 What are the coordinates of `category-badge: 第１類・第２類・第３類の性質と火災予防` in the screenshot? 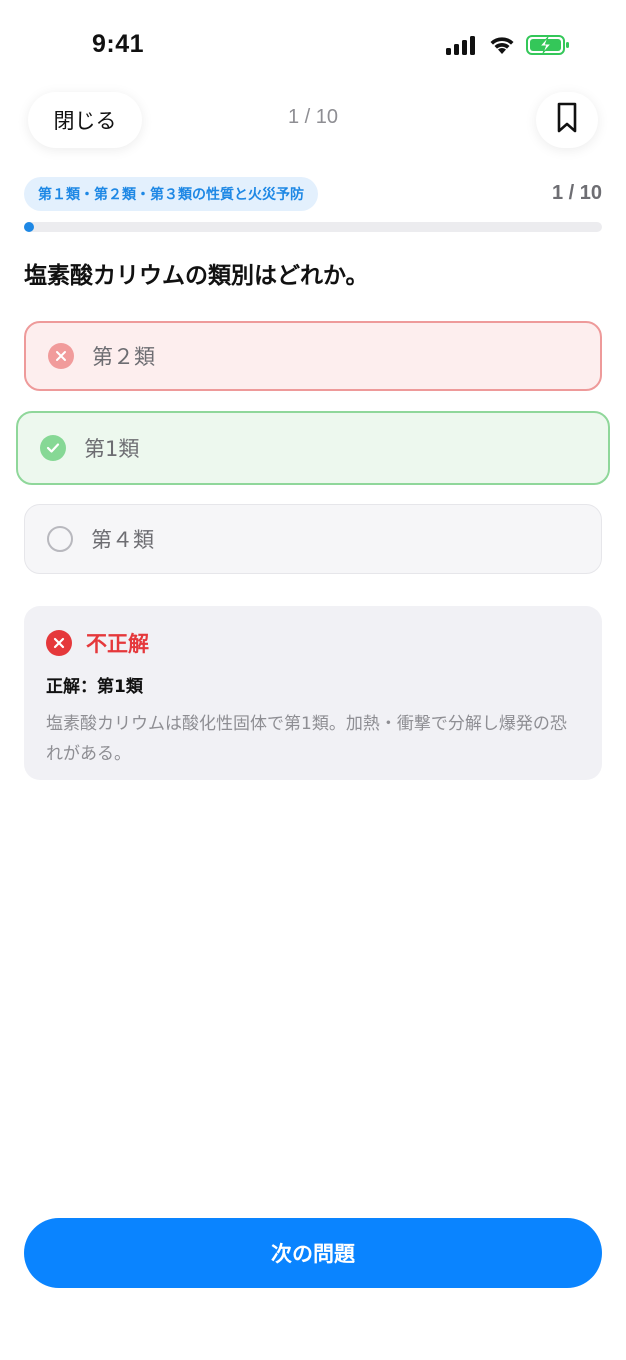 It's located at (171, 194).